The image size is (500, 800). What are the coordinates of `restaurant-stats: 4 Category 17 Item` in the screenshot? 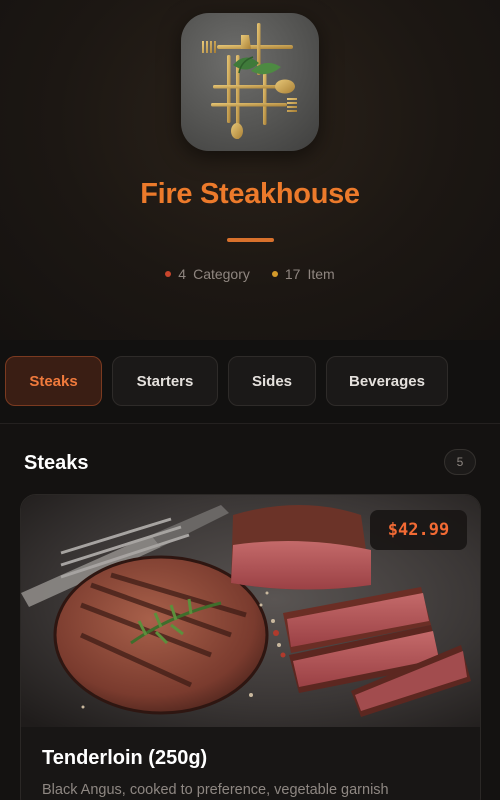 It's located at (250, 274).